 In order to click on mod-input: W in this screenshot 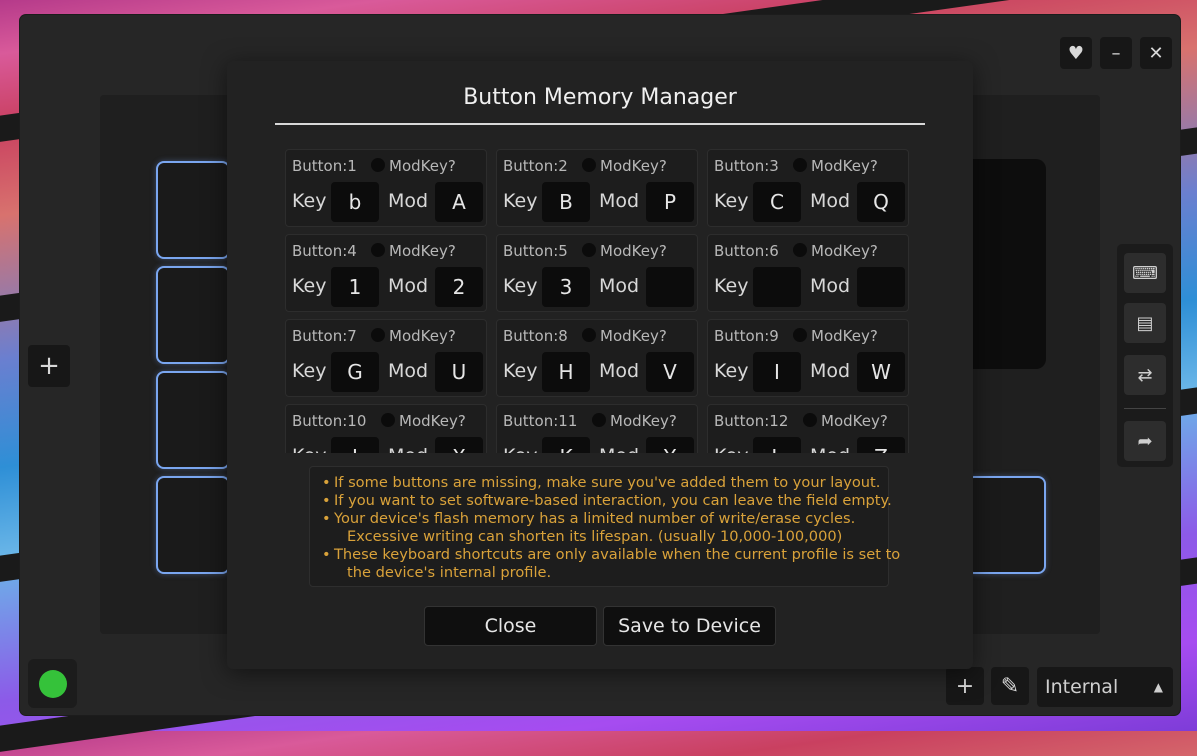, I will do `click(881, 372)`.